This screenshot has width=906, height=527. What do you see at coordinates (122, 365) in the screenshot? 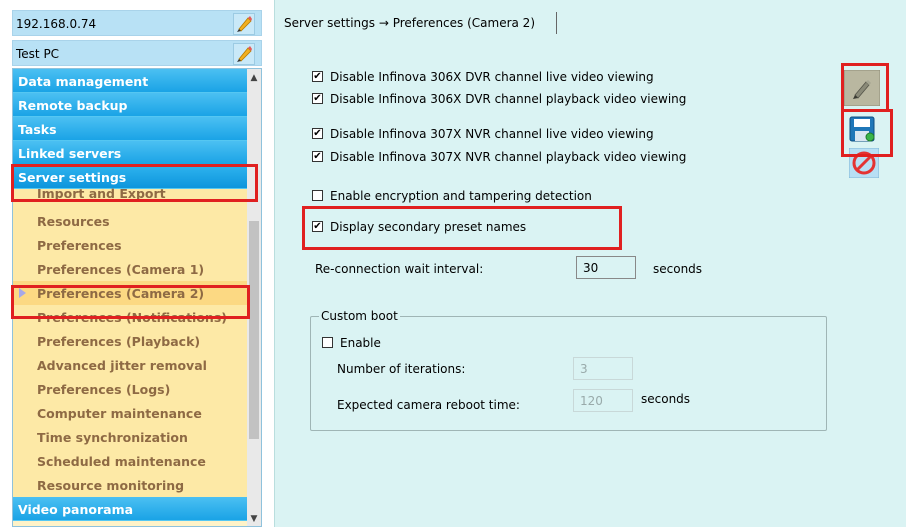
I see `nav-sub-label: Advanced jitter removal` at bounding box center [122, 365].